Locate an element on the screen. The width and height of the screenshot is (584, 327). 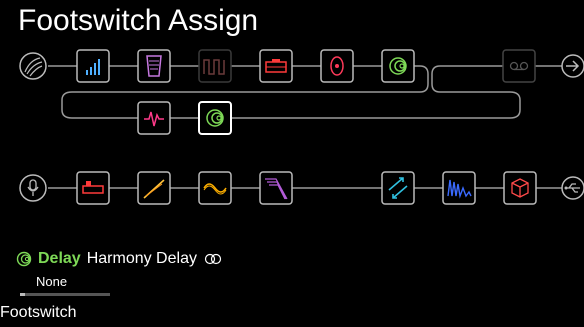
output-arrow-icon is located at coordinates (572, 66).